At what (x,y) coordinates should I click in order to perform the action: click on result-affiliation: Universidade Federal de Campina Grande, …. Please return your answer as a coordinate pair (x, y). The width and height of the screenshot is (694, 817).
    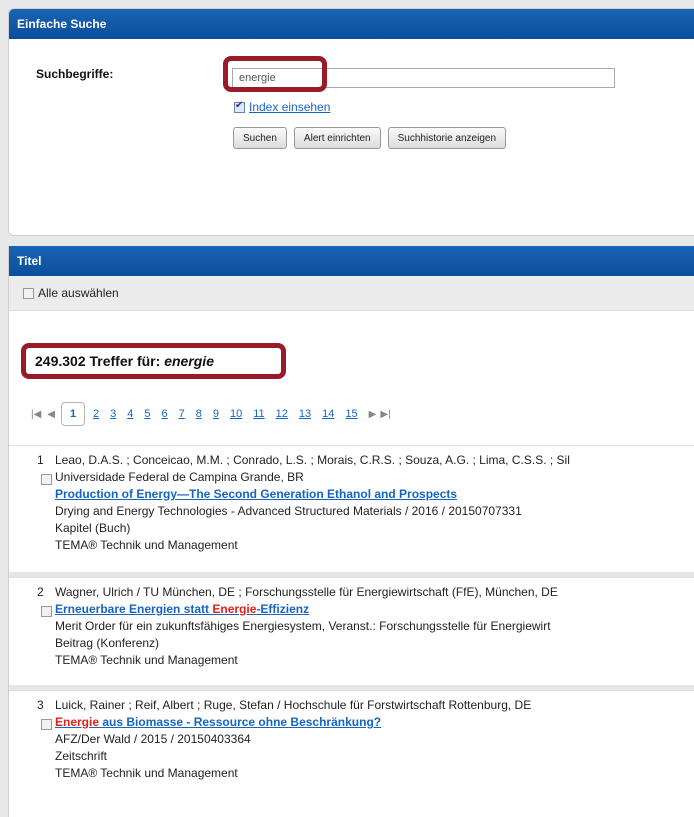
    Looking at the image, I should click on (179, 477).